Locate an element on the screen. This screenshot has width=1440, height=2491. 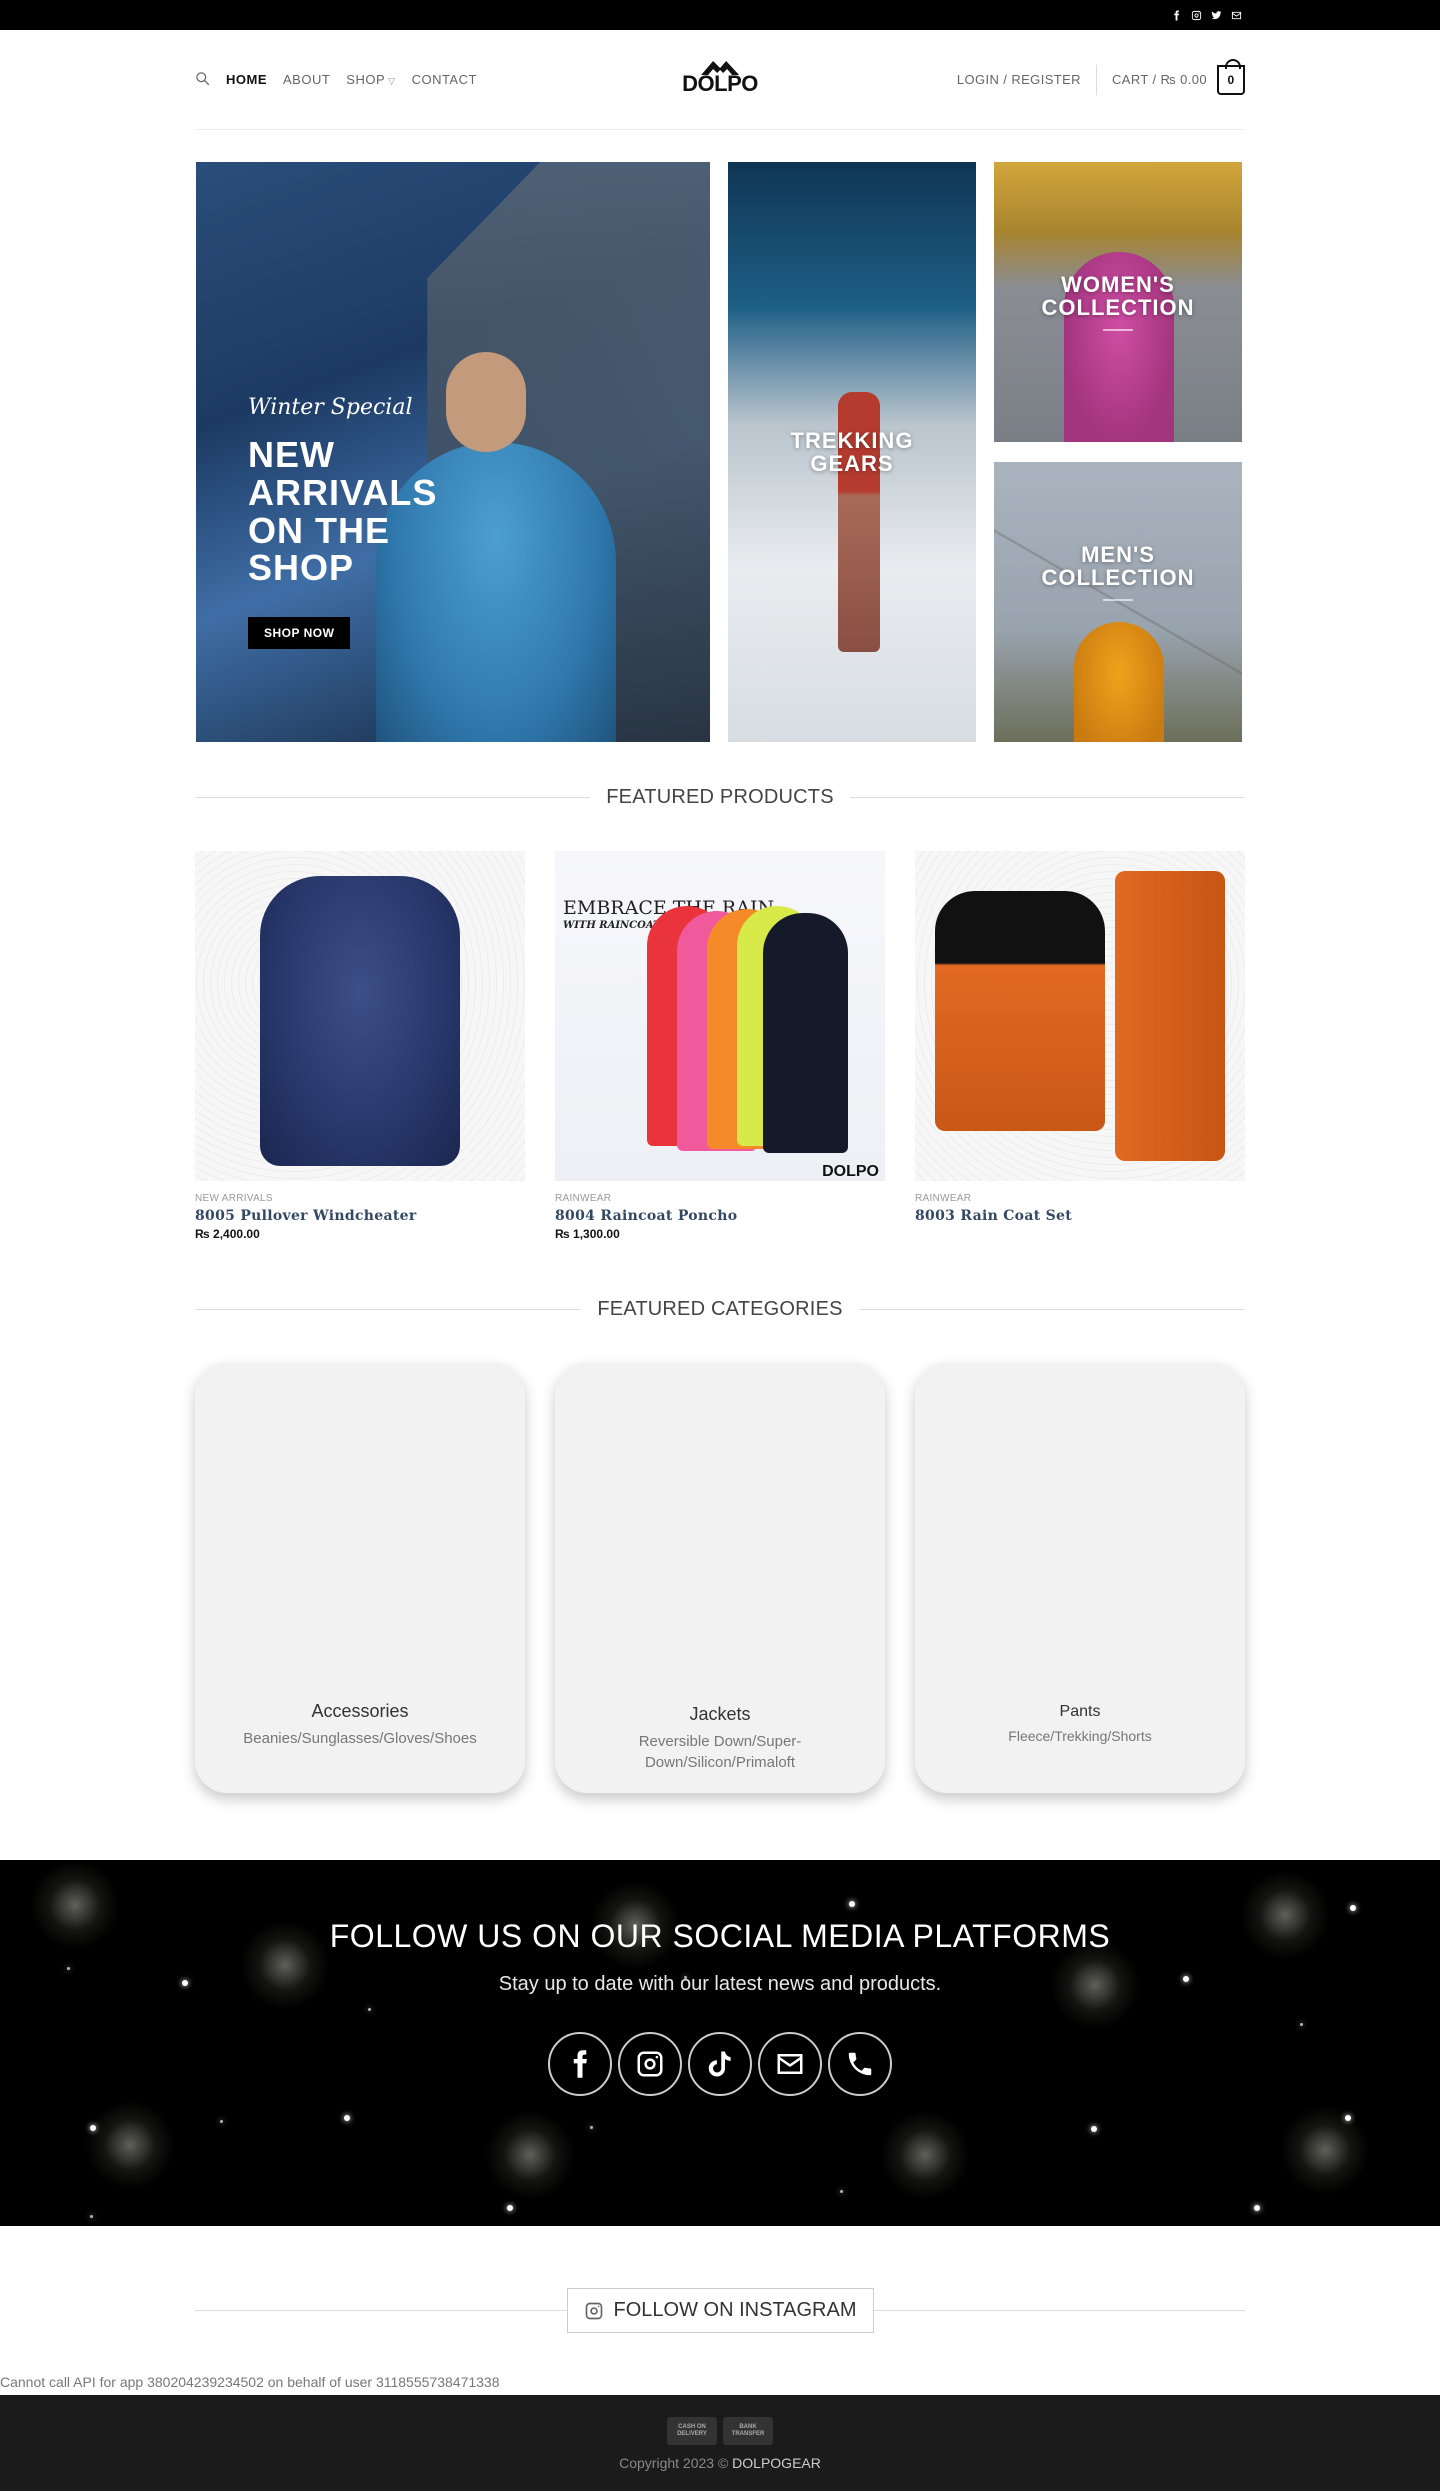
logo-text: DOLPO is located at coordinates (720, 83).